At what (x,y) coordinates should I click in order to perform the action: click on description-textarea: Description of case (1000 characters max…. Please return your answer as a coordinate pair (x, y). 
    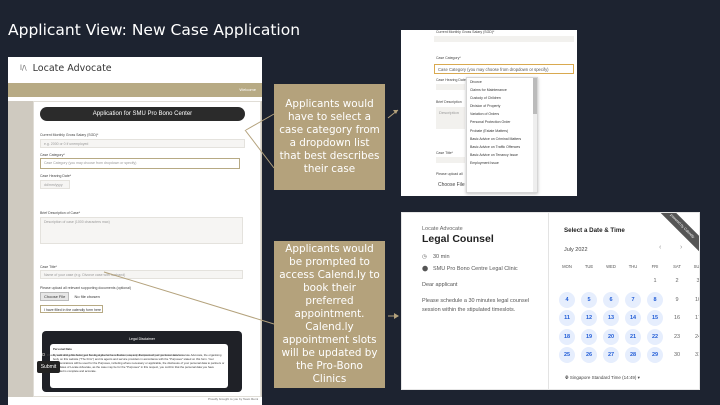
    Looking at the image, I should click on (141, 230).